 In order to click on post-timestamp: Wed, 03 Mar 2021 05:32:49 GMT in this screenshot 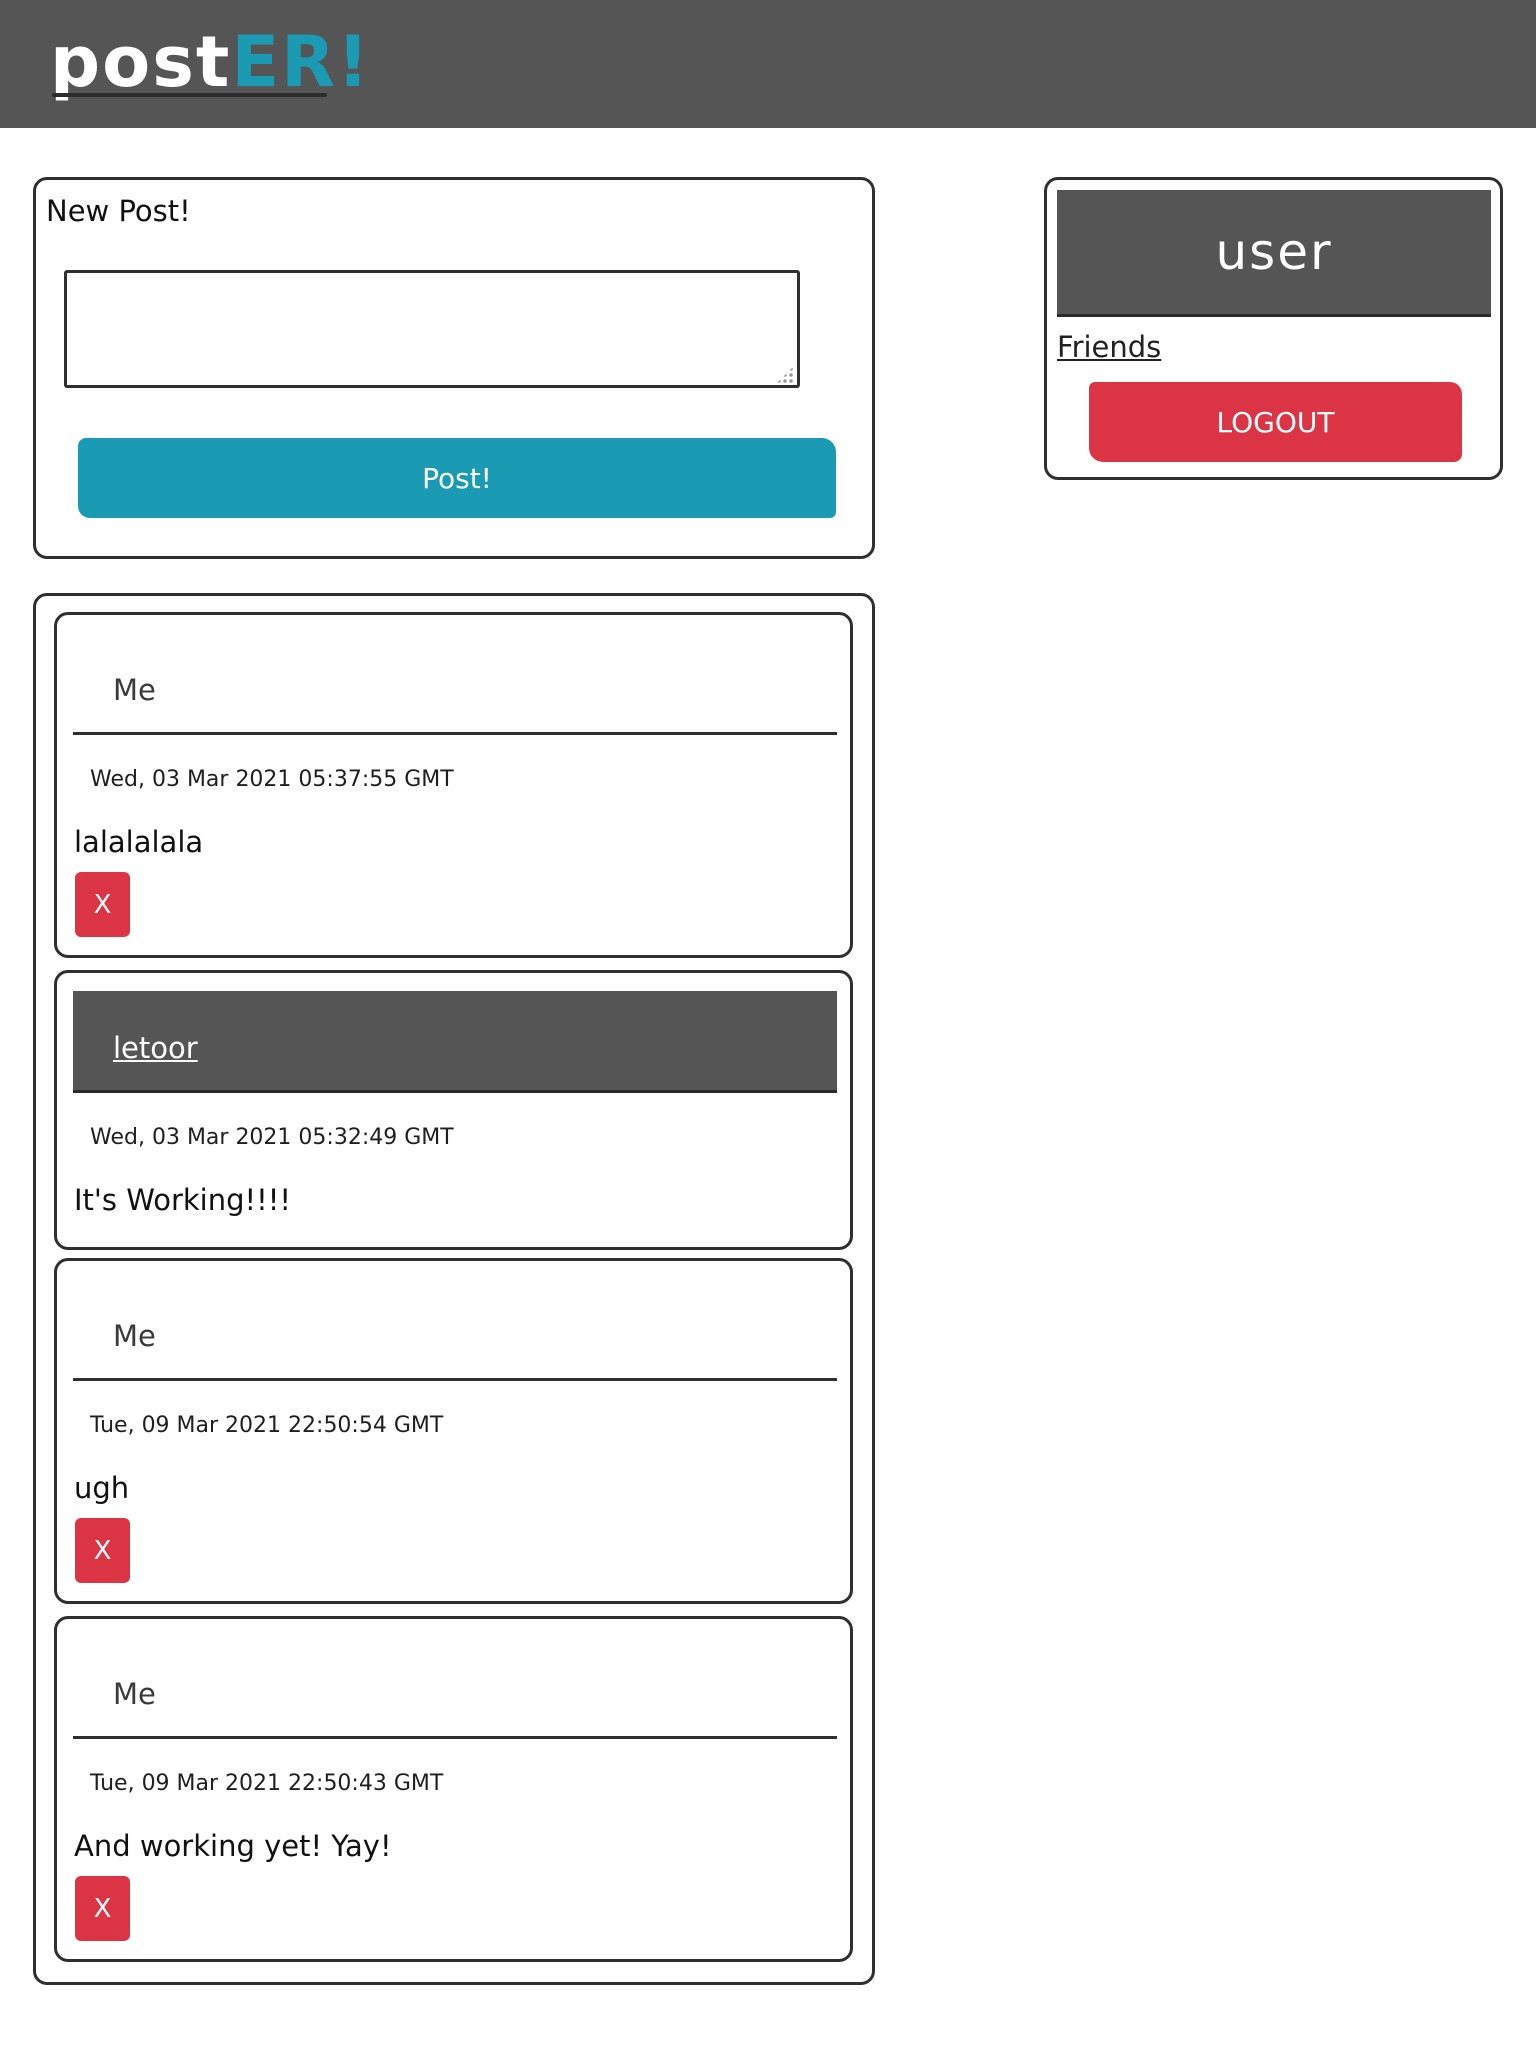, I will do `click(272, 1137)`.